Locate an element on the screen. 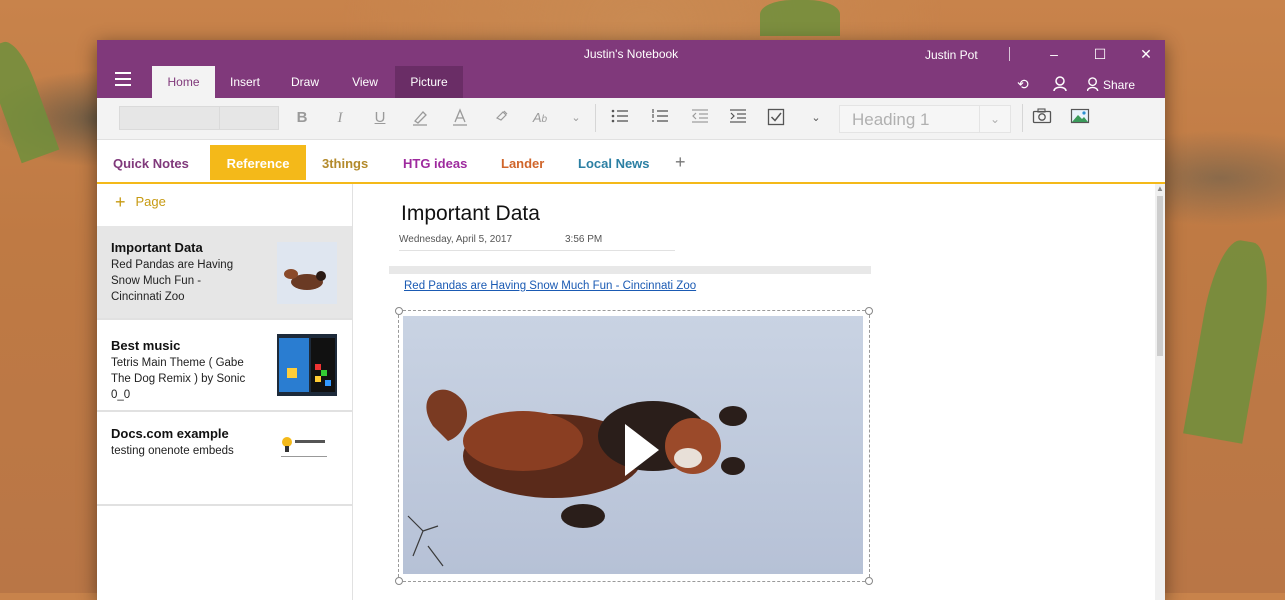  add-page-button: + Page is located at coordinates (140, 202).